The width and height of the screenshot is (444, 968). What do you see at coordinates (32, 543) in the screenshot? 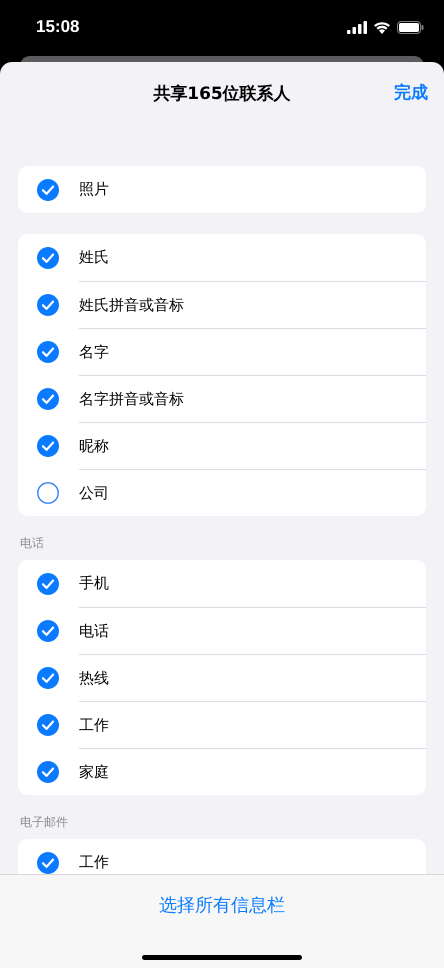
I see `section-header: 电话` at bounding box center [32, 543].